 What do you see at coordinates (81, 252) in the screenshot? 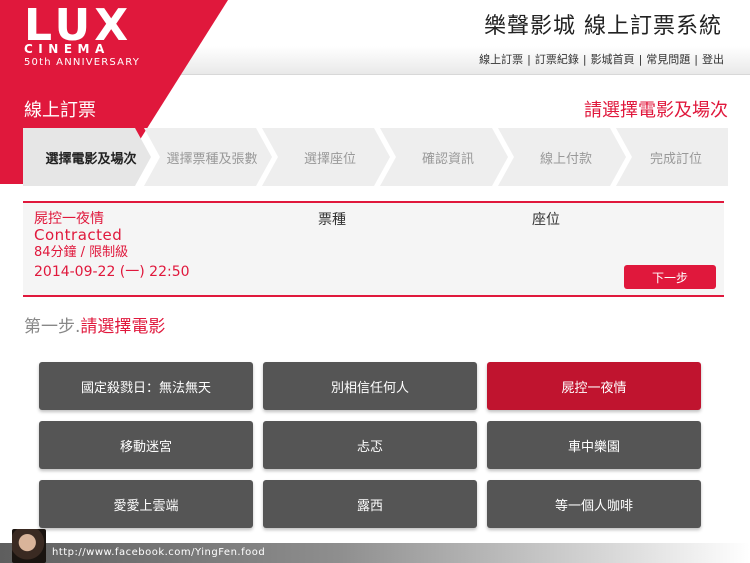
I see `movie-meta: 84分鐘 / 限制級` at bounding box center [81, 252].